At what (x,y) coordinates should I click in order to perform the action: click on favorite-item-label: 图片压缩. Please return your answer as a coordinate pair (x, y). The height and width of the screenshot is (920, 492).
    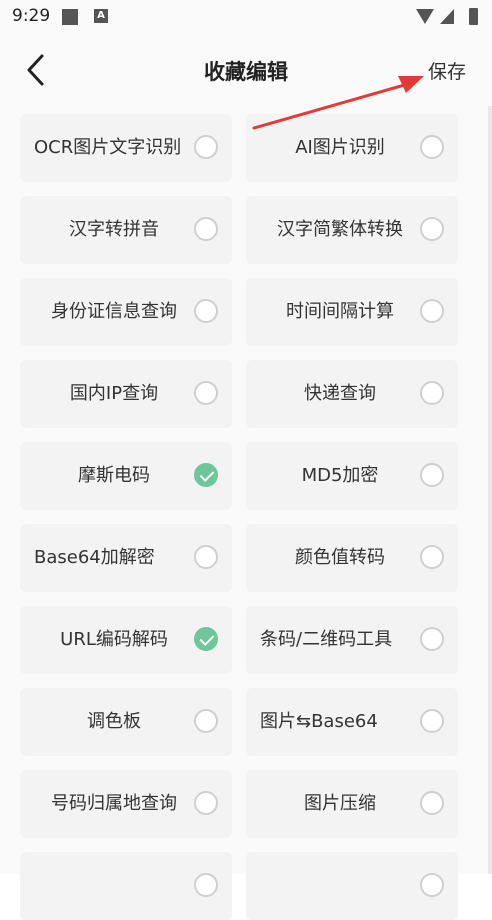
    Looking at the image, I should click on (340, 803).